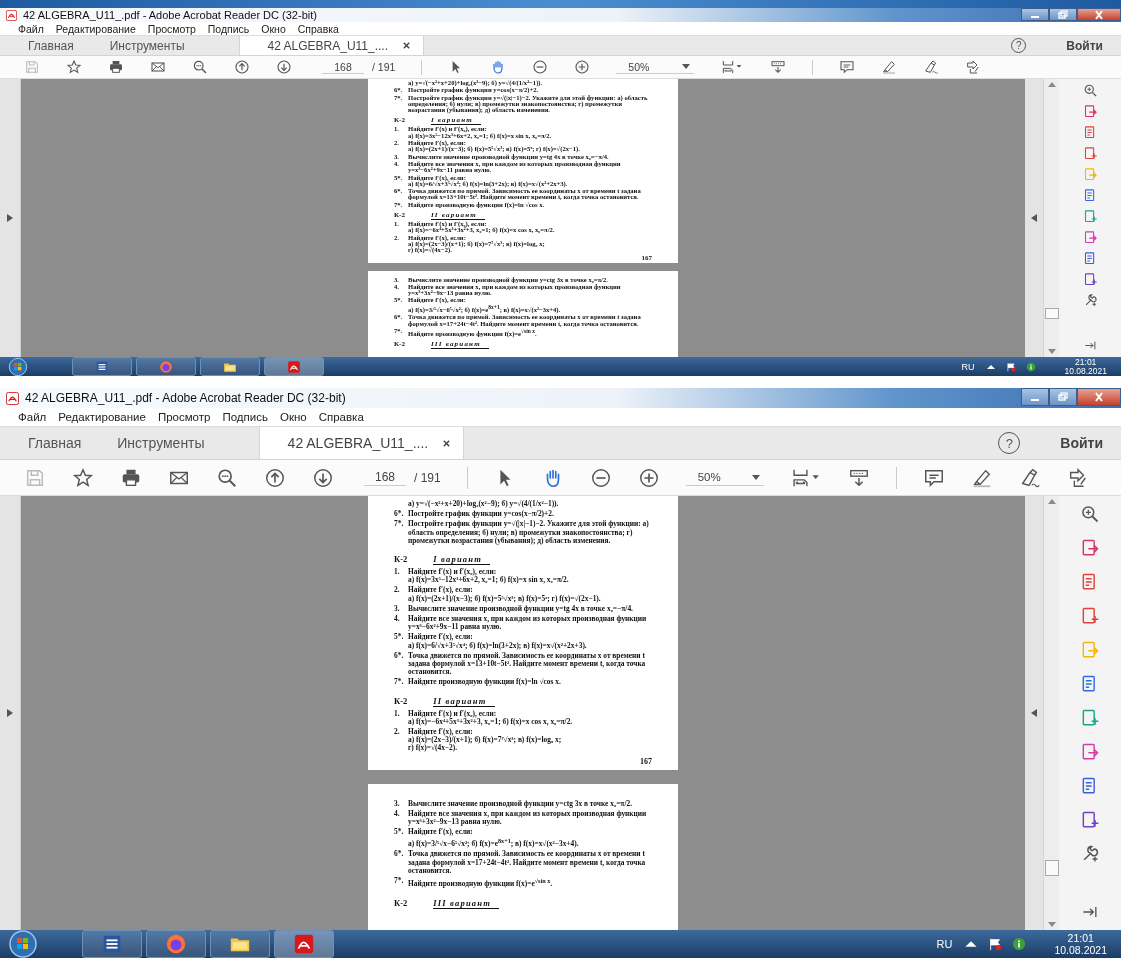 The height and width of the screenshot is (958, 1121). Describe the element at coordinates (847, 67) in the screenshot. I see `comment-icon` at that location.